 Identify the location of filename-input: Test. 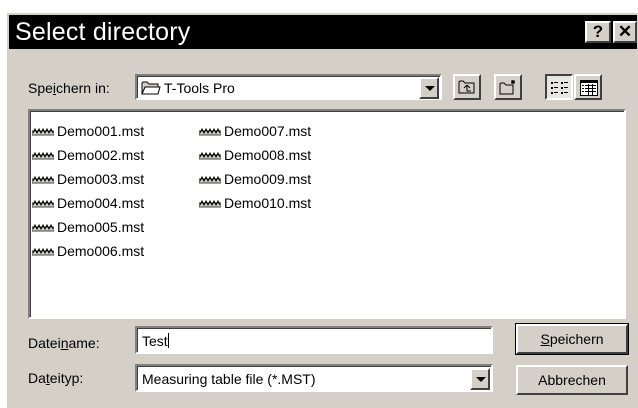
(314, 340).